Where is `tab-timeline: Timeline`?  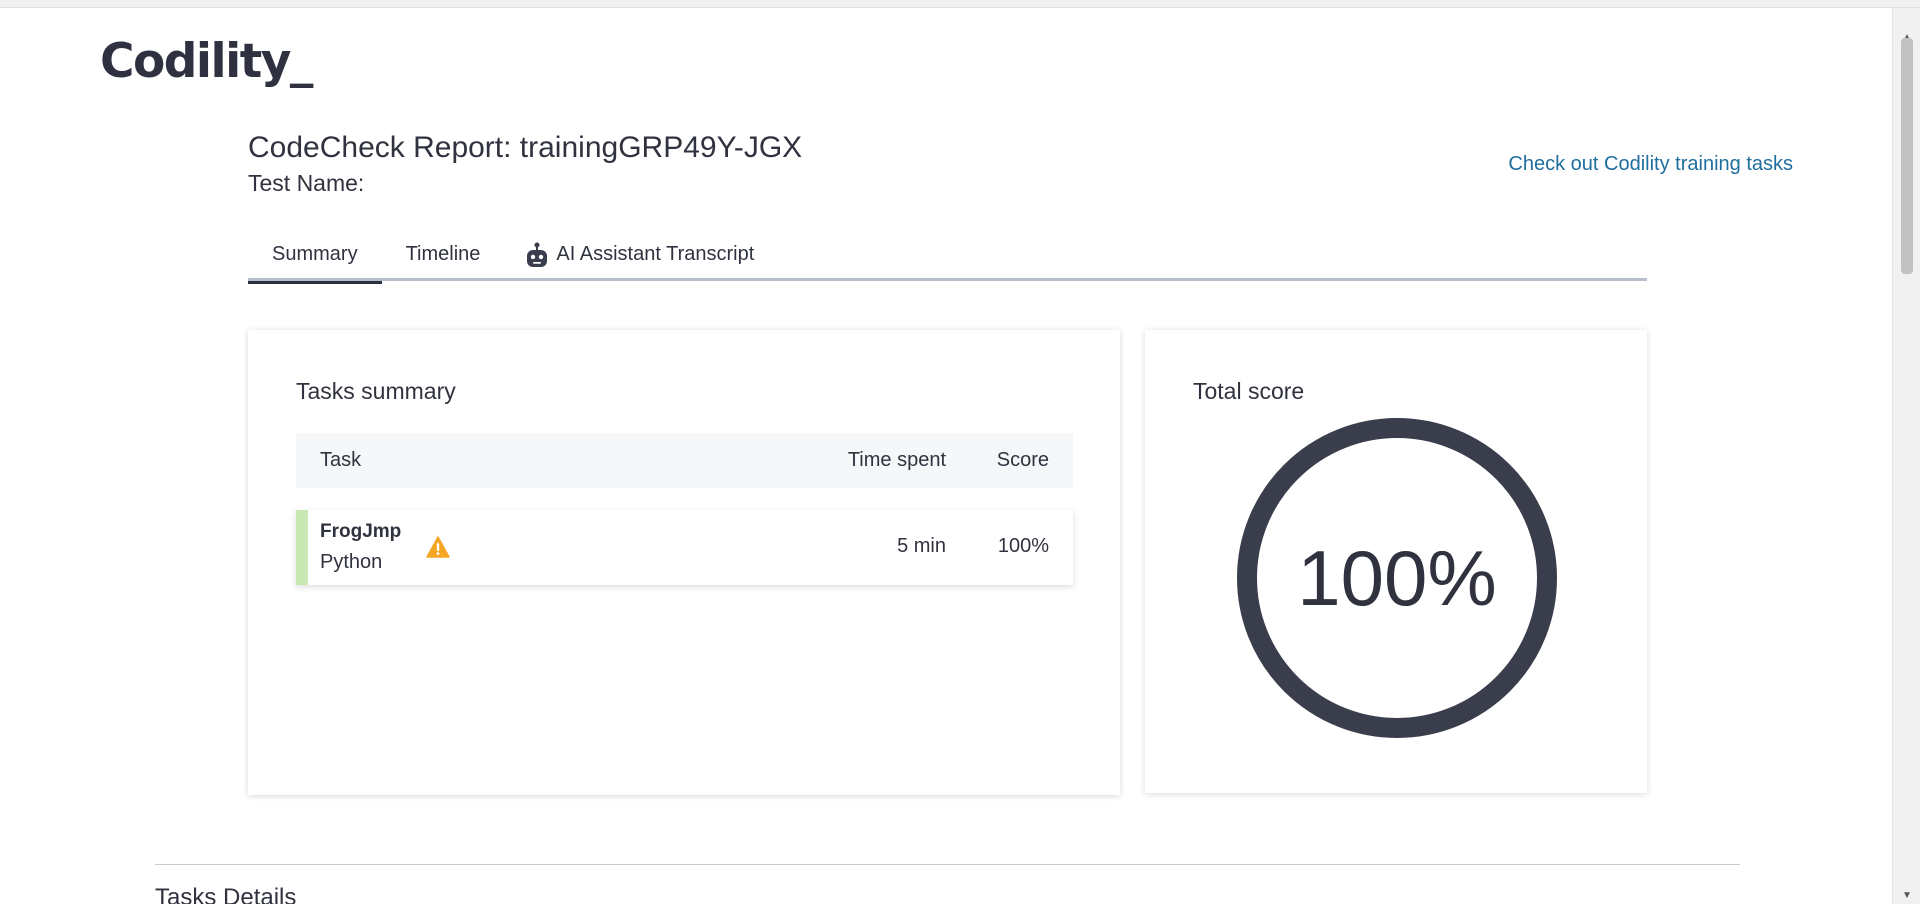
tab-timeline: Timeline is located at coordinates (443, 254).